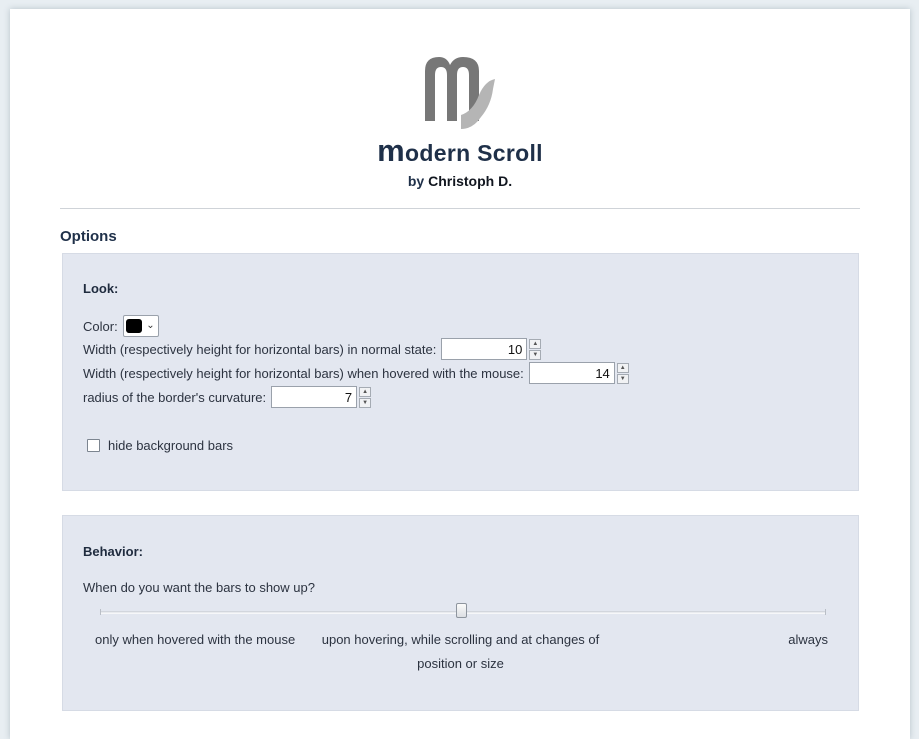  I want to click on app-title: modern Scroll, so click(460, 151).